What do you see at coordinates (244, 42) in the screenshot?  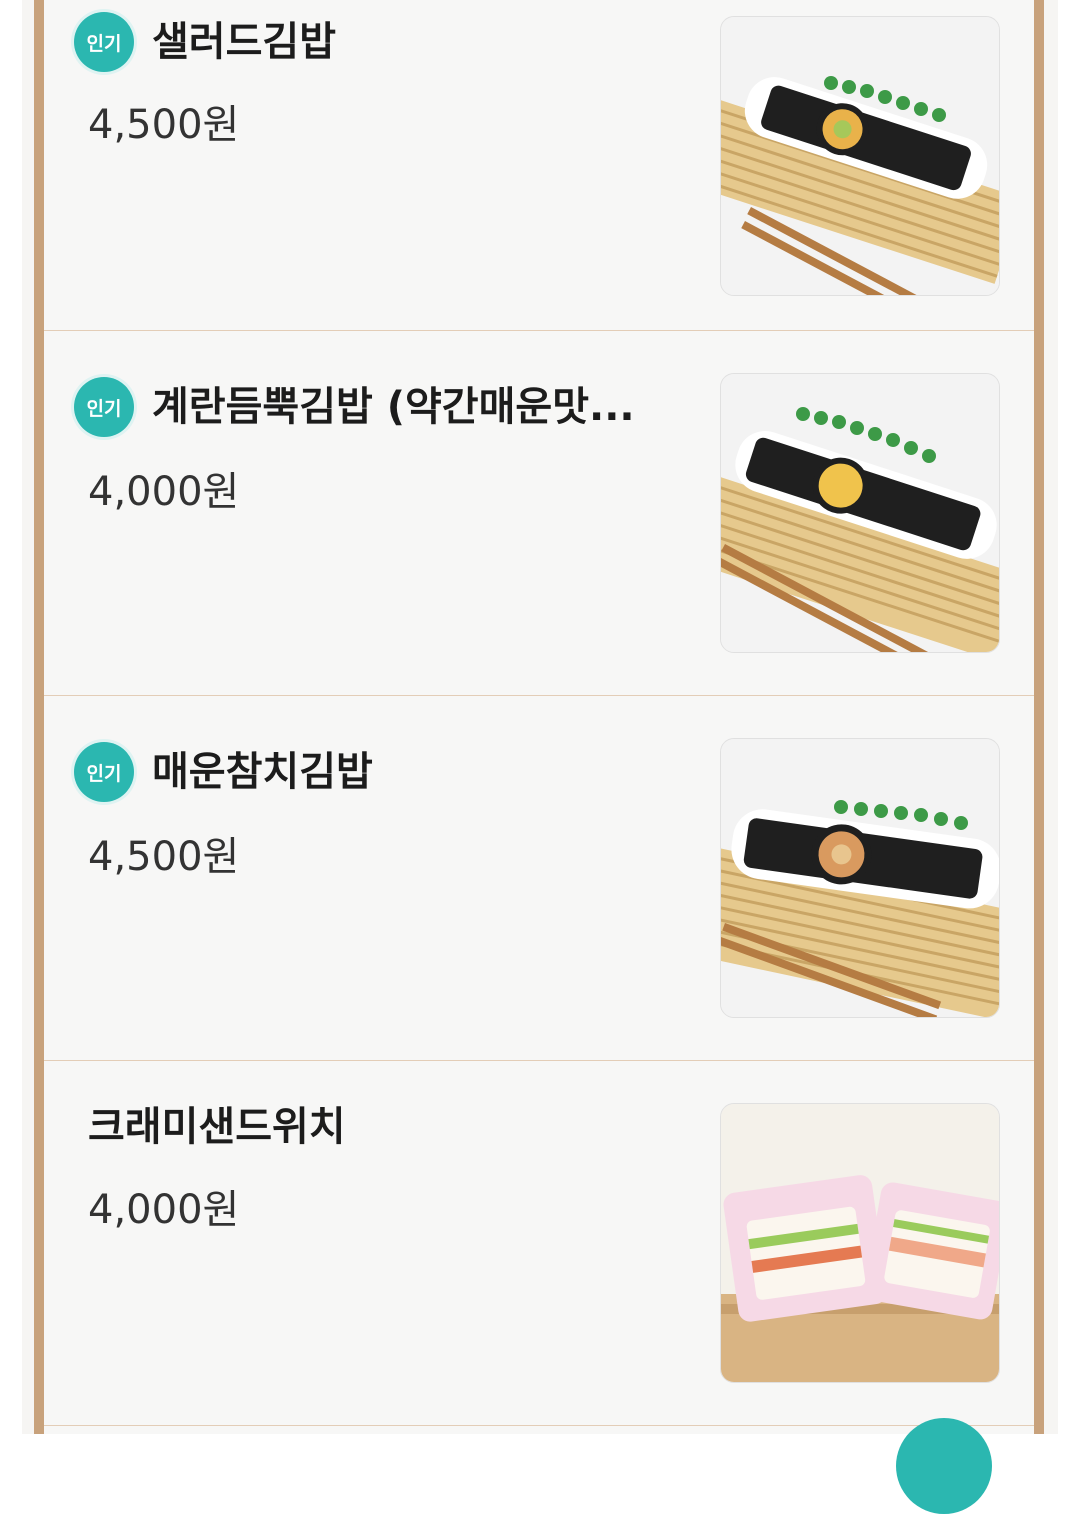 I see `menu-item-name: 샐러드김밥` at bounding box center [244, 42].